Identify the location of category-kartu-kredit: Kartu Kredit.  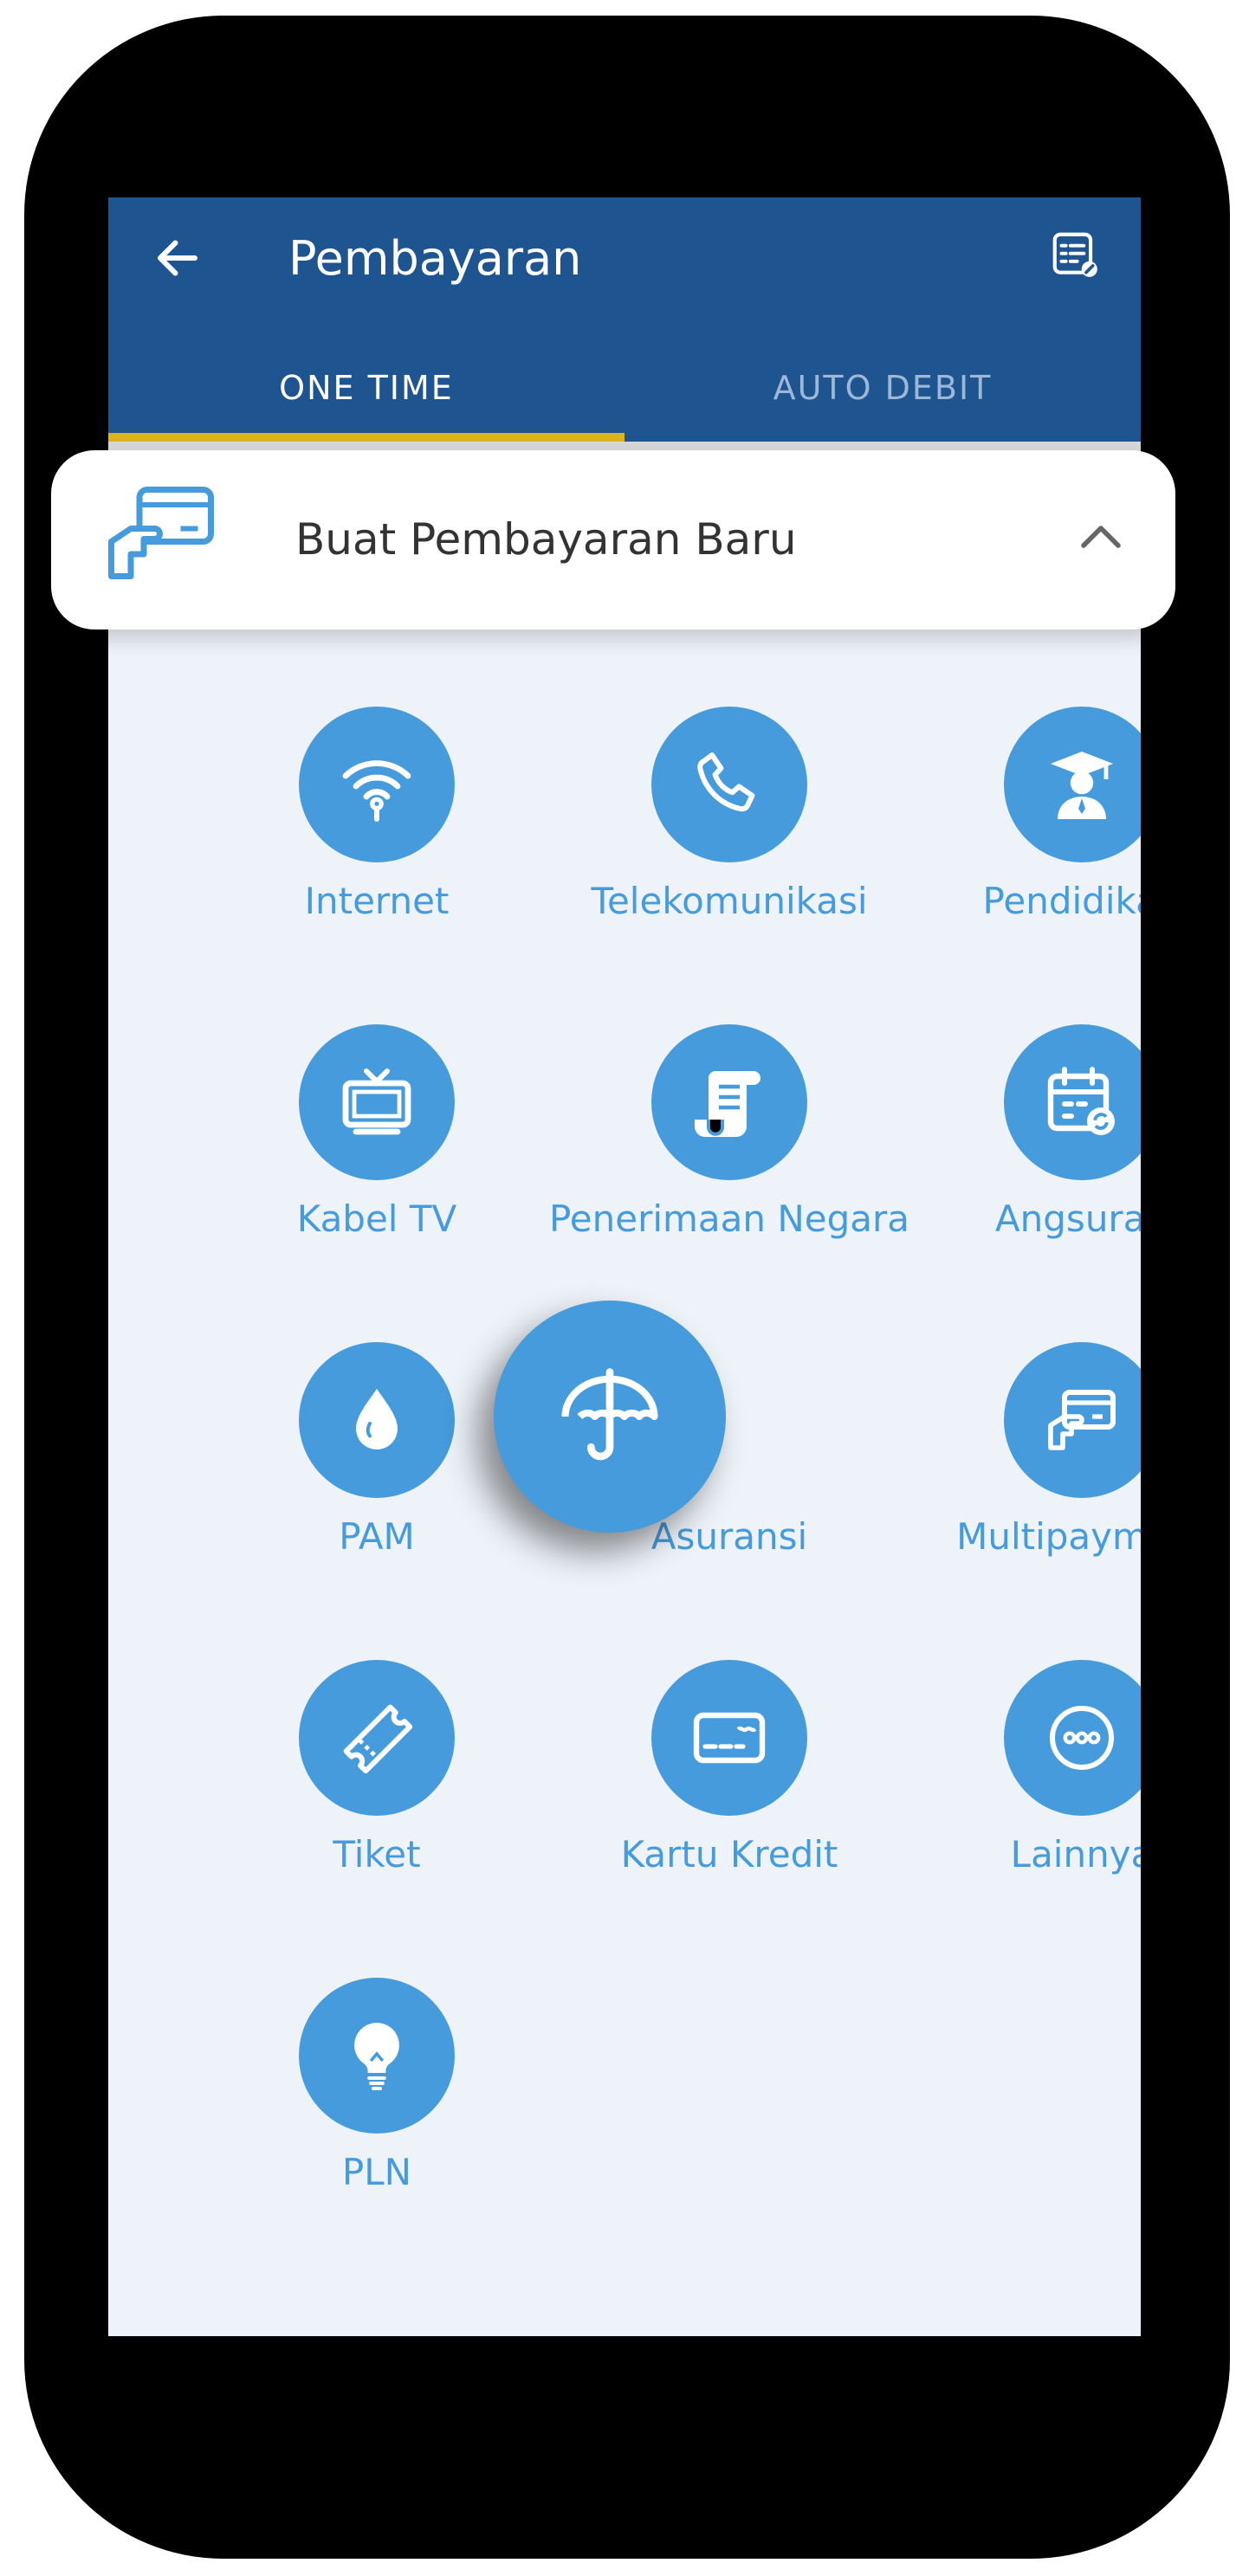
(729, 1790).